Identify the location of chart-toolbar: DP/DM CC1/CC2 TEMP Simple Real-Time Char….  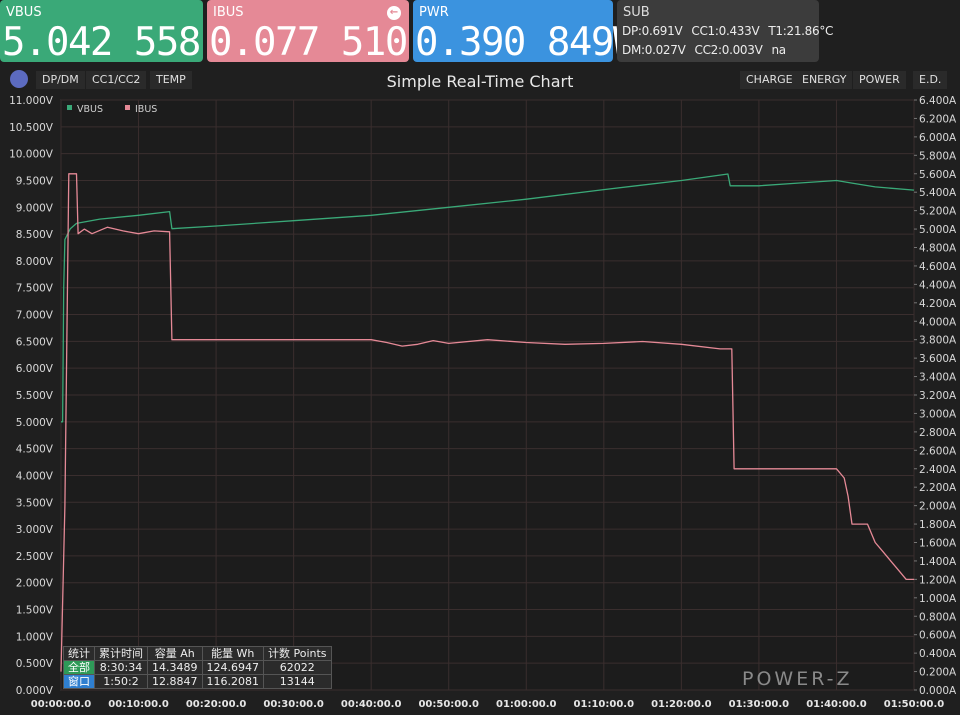
(480, 80).